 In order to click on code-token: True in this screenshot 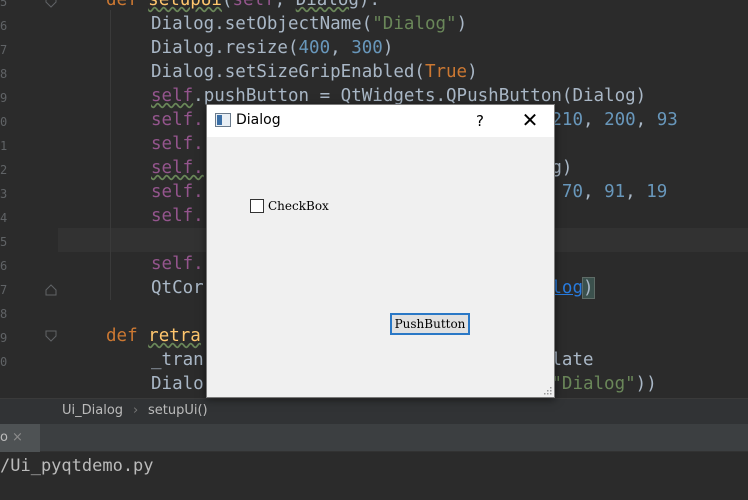, I will do `click(446, 72)`.